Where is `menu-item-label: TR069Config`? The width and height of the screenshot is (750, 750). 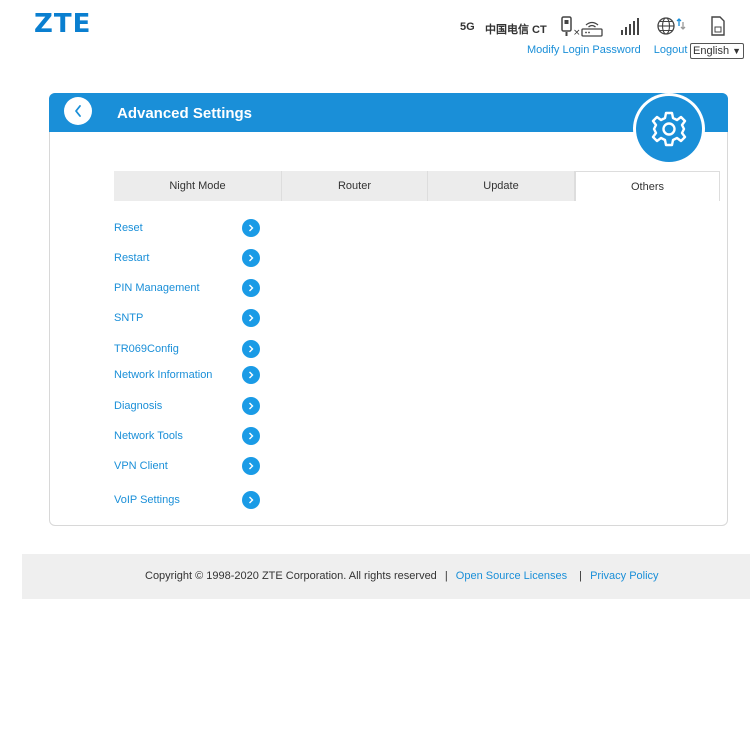 menu-item-label: TR069Config is located at coordinates (146, 349).